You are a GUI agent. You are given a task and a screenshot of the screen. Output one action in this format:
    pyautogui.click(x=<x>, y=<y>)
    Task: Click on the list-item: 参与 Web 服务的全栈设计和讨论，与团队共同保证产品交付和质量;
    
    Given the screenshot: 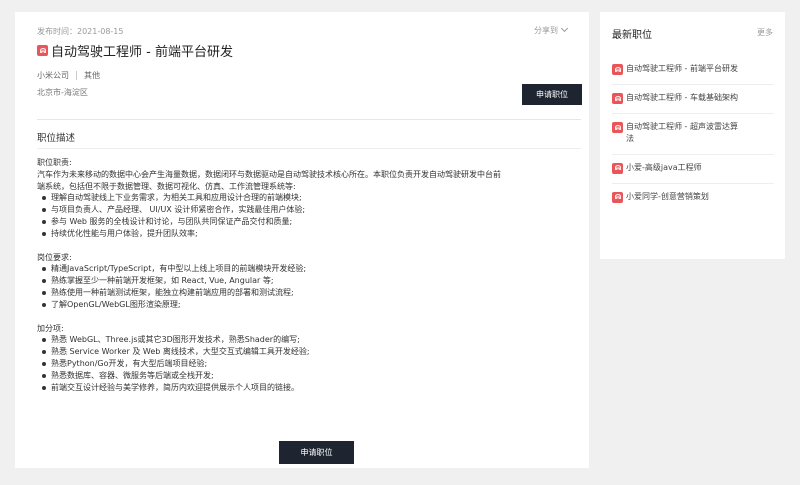 What is the action you would take?
    pyautogui.click(x=311, y=222)
    